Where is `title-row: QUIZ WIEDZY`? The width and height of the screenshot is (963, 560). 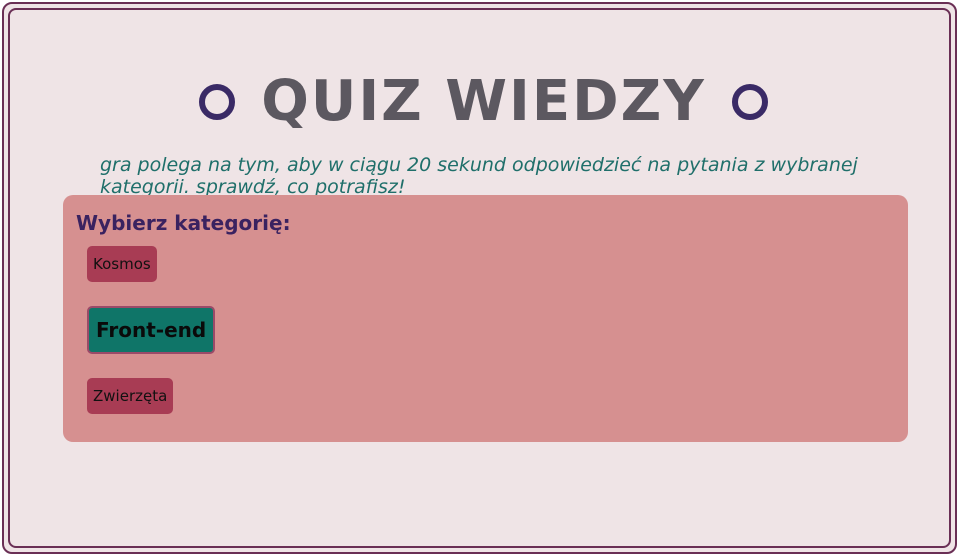
title-row: QUIZ WIEDZY is located at coordinates (483, 102).